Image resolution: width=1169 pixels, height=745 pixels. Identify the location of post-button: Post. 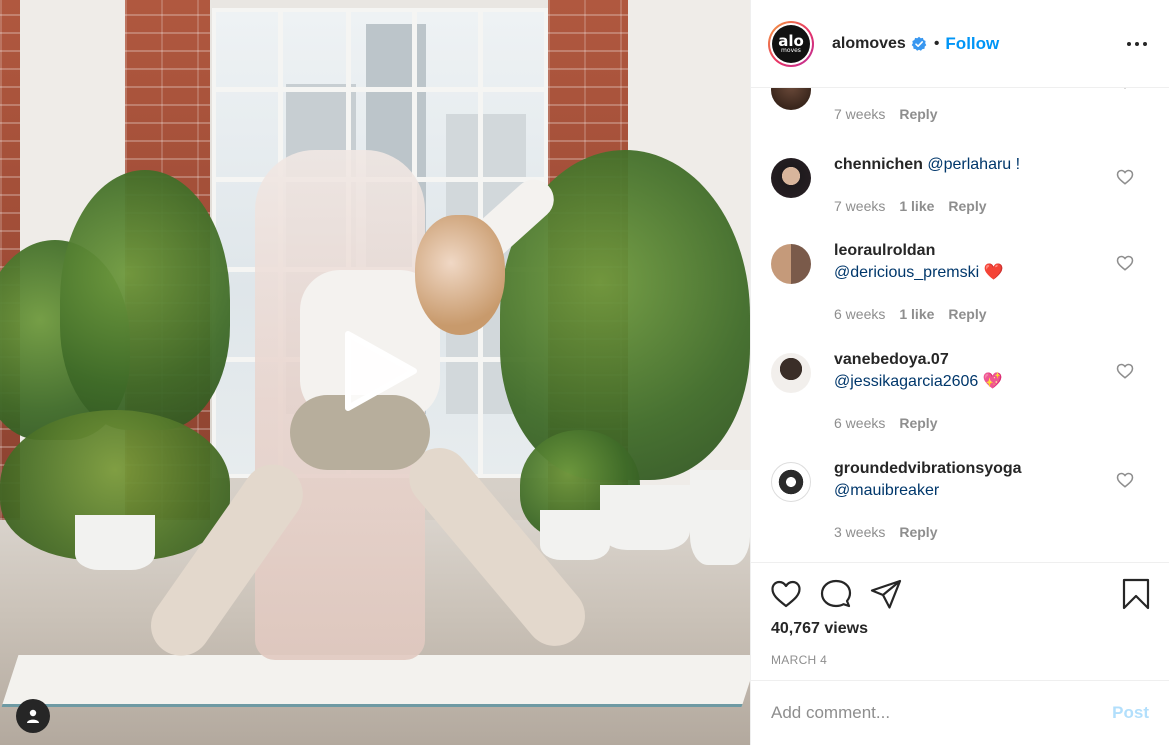
(1130, 713).